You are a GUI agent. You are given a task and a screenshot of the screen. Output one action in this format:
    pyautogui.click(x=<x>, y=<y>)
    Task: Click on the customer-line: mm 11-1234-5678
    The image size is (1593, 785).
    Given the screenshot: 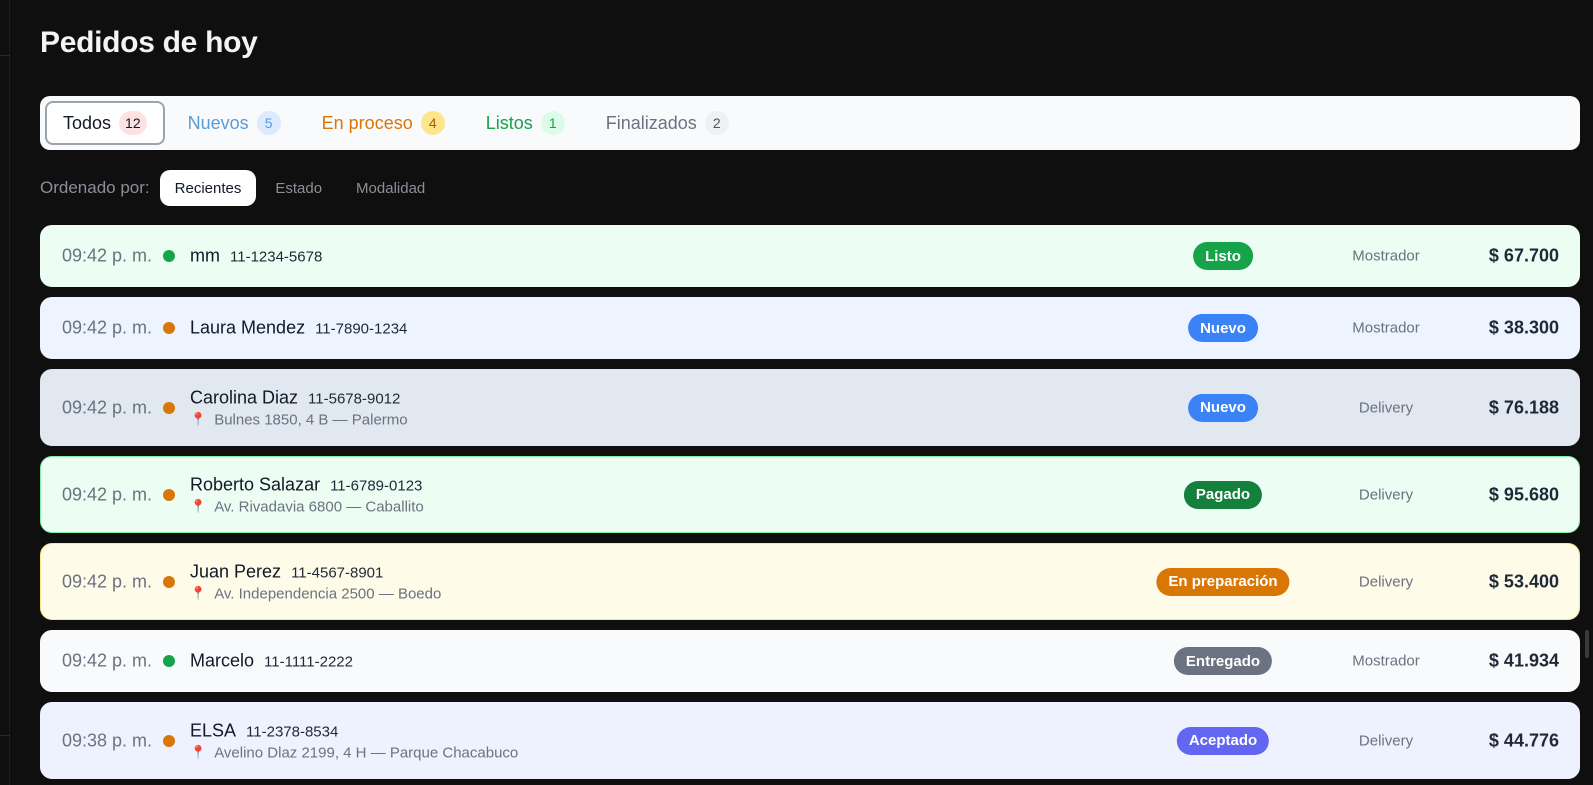 What is the action you would take?
    pyautogui.click(x=256, y=256)
    